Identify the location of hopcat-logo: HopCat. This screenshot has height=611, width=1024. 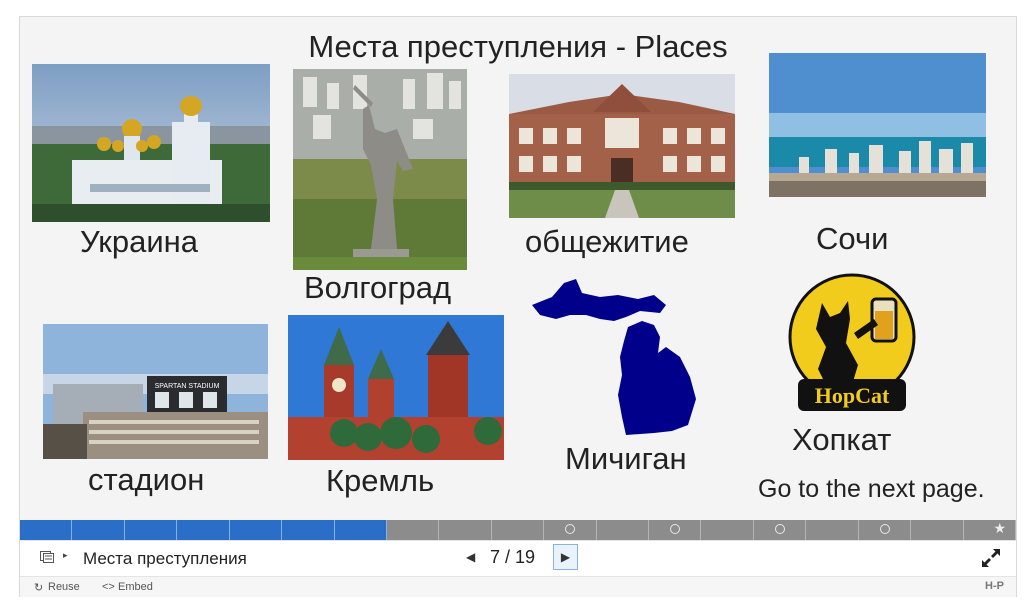
(852, 347).